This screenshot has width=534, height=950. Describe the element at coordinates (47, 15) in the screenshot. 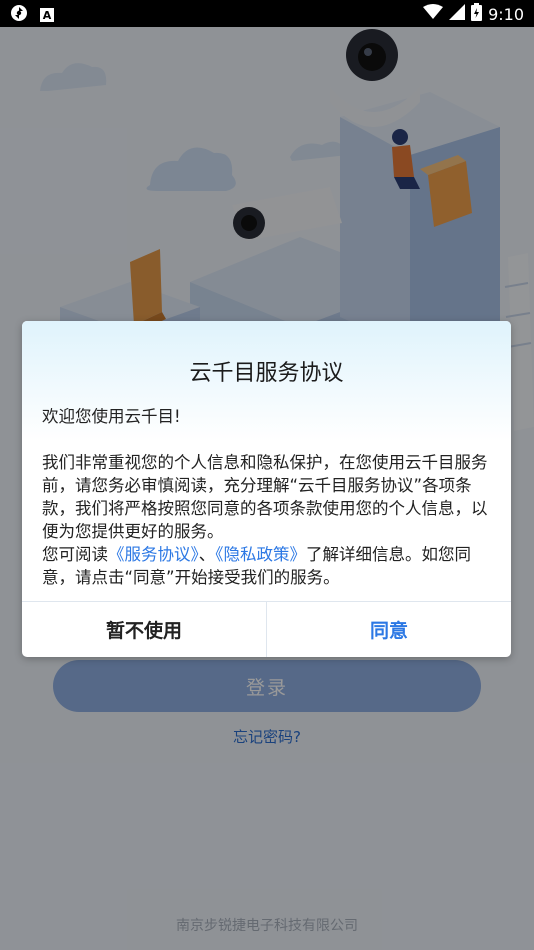

I see `a-box-icon: A` at that location.